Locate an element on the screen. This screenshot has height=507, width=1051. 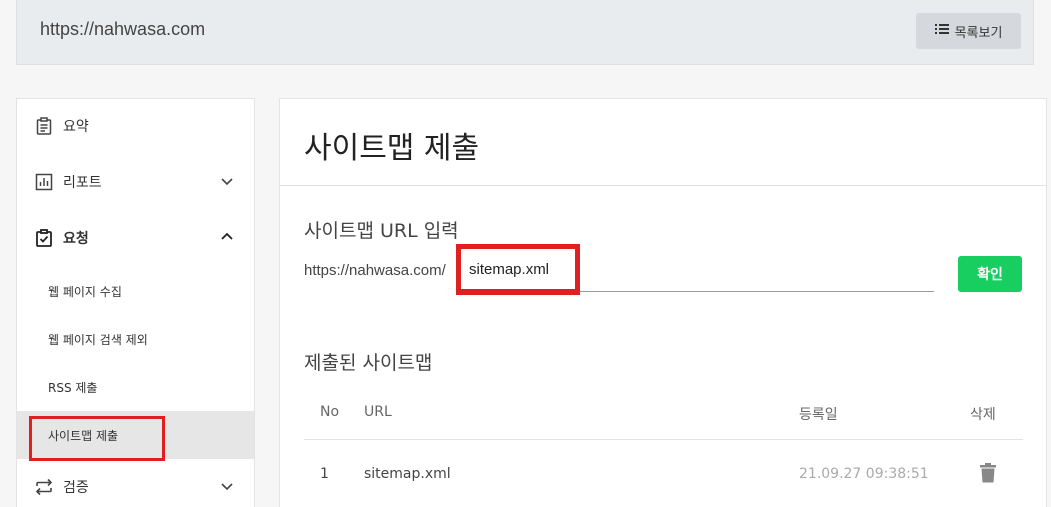
sidebar-item-label: 요청 is located at coordinates (76, 239).